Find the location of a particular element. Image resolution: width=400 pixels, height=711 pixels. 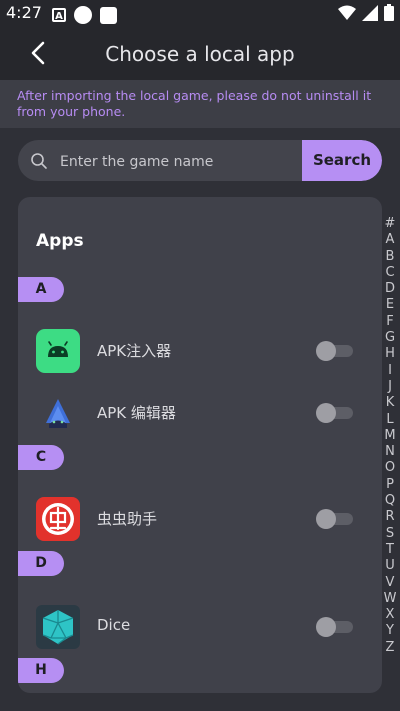

index-letter: L is located at coordinates (390, 420).